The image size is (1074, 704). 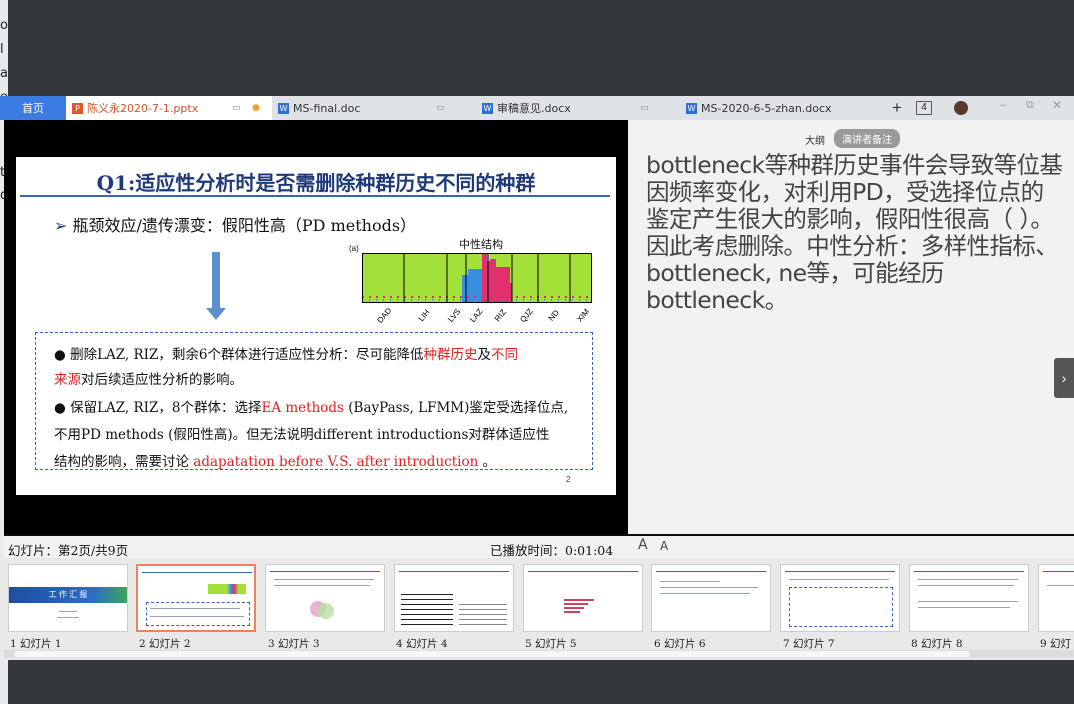 What do you see at coordinates (815, 139) in the screenshot?
I see `tab-outline: 大纲` at bounding box center [815, 139].